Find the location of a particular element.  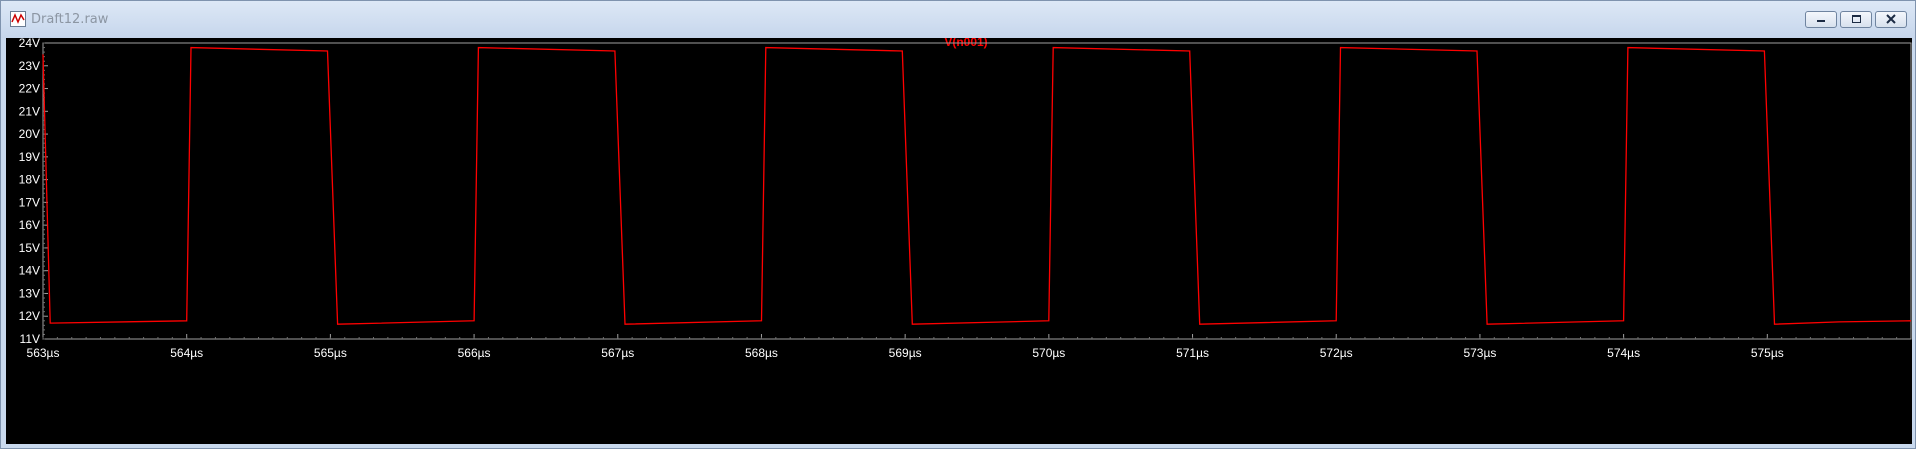

minimize-button is located at coordinates (1821, 19).